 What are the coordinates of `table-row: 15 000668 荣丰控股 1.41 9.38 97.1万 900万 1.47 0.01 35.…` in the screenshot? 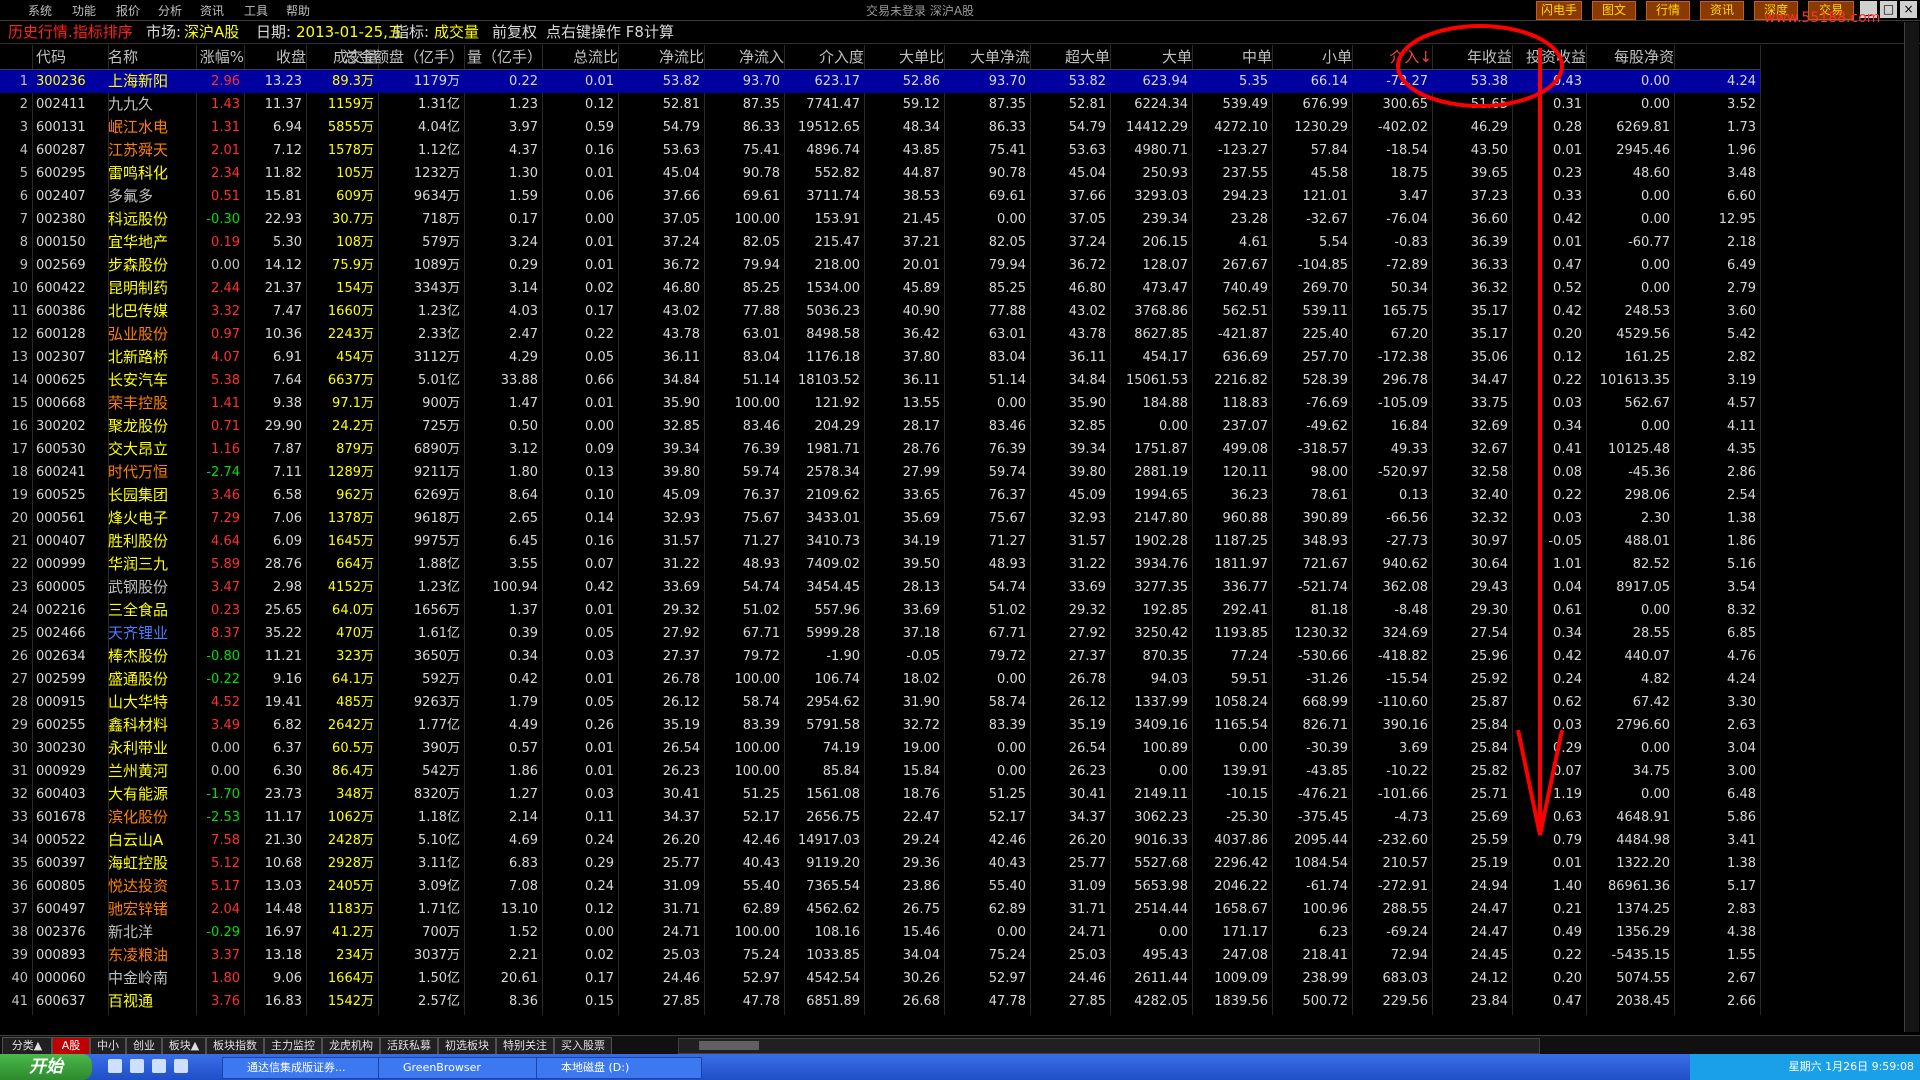 It's located at (880, 403).